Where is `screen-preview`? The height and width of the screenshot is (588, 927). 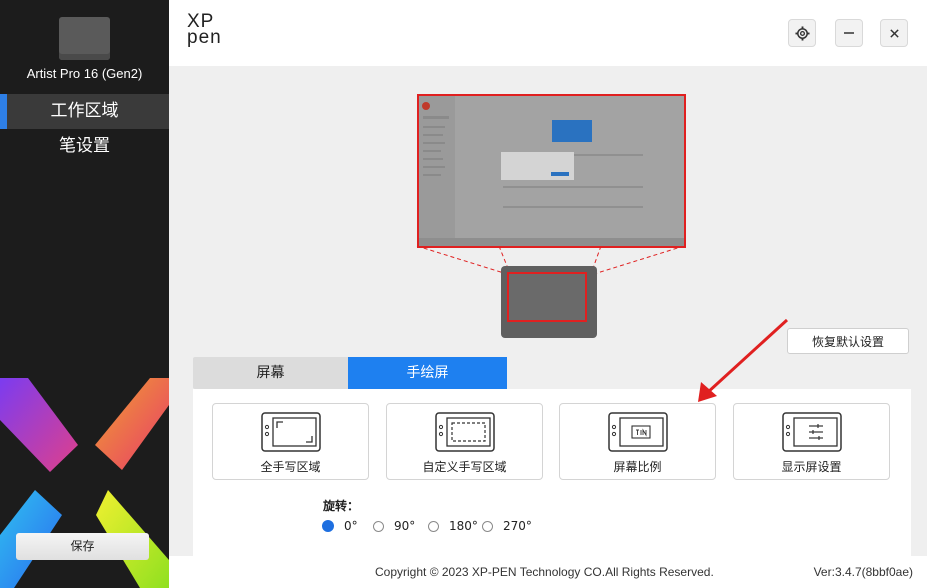 screen-preview is located at coordinates (551, 171).